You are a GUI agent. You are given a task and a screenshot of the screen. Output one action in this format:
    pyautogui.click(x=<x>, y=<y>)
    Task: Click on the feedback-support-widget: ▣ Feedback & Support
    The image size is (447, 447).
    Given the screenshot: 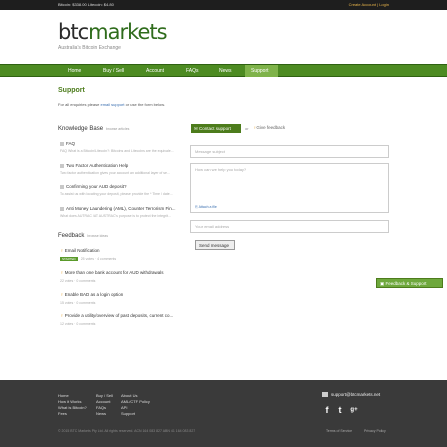 What is the action you would take?
    pyautogui.click(x=409, y=283)
    